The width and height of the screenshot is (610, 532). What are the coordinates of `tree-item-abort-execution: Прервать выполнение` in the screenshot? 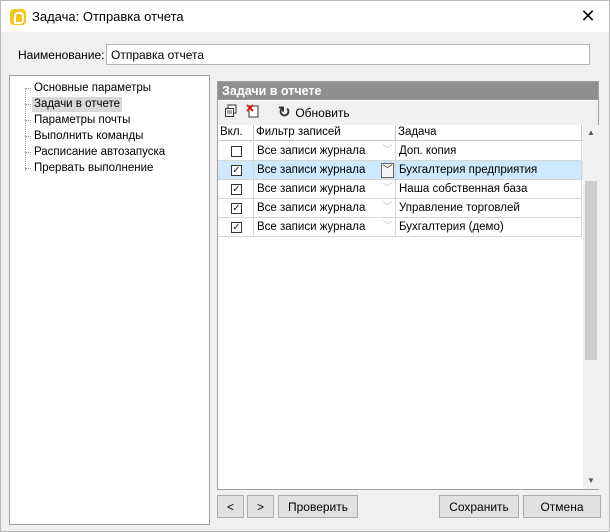 It's located at (93, 168).